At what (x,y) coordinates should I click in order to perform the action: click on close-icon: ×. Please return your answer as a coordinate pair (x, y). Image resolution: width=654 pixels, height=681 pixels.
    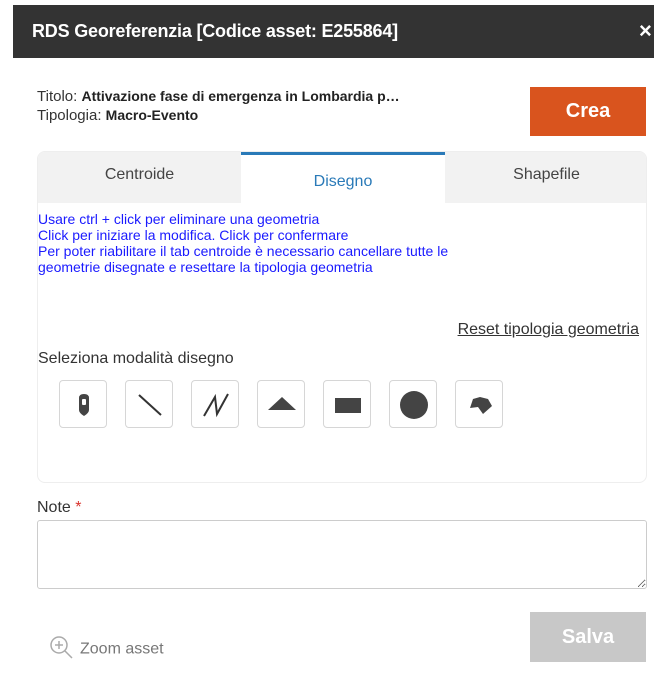
    Looking at the image, I should click on (645, 31).